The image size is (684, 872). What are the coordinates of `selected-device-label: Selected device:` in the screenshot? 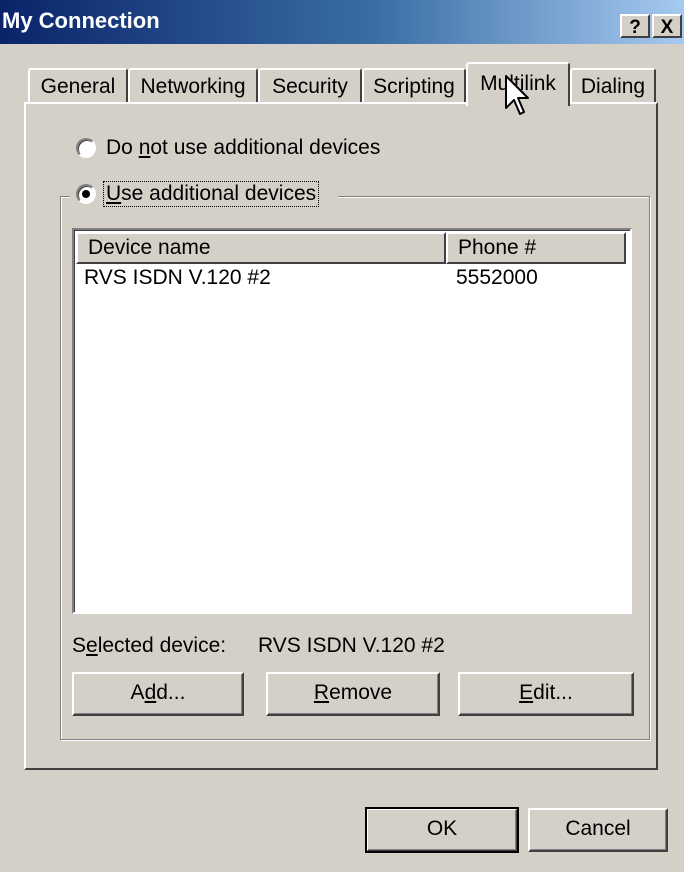 It's located at (149, 646).